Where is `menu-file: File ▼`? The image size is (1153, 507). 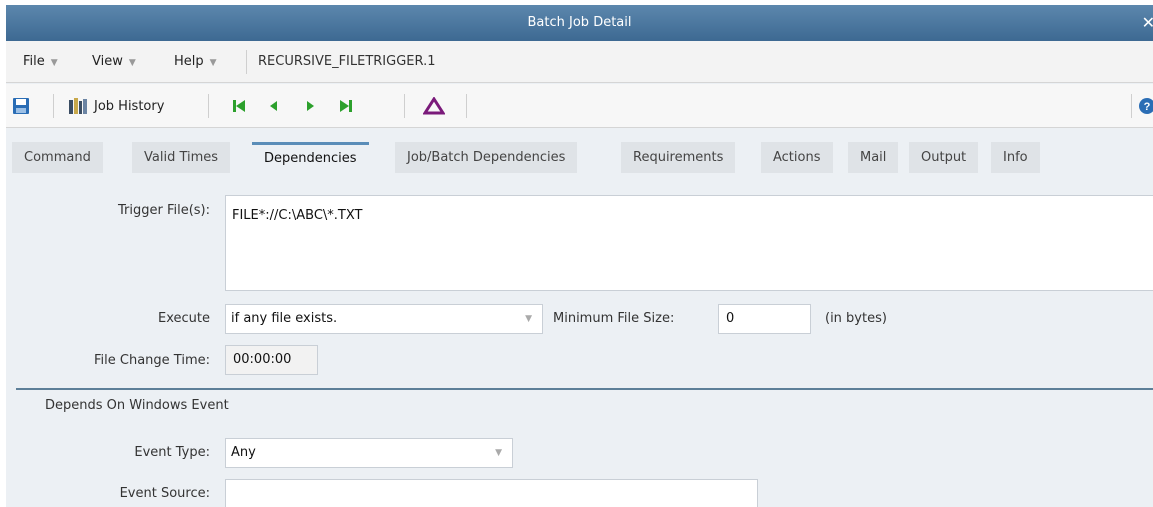 menu-file: File ▼ is located at coordinates (40, 62).